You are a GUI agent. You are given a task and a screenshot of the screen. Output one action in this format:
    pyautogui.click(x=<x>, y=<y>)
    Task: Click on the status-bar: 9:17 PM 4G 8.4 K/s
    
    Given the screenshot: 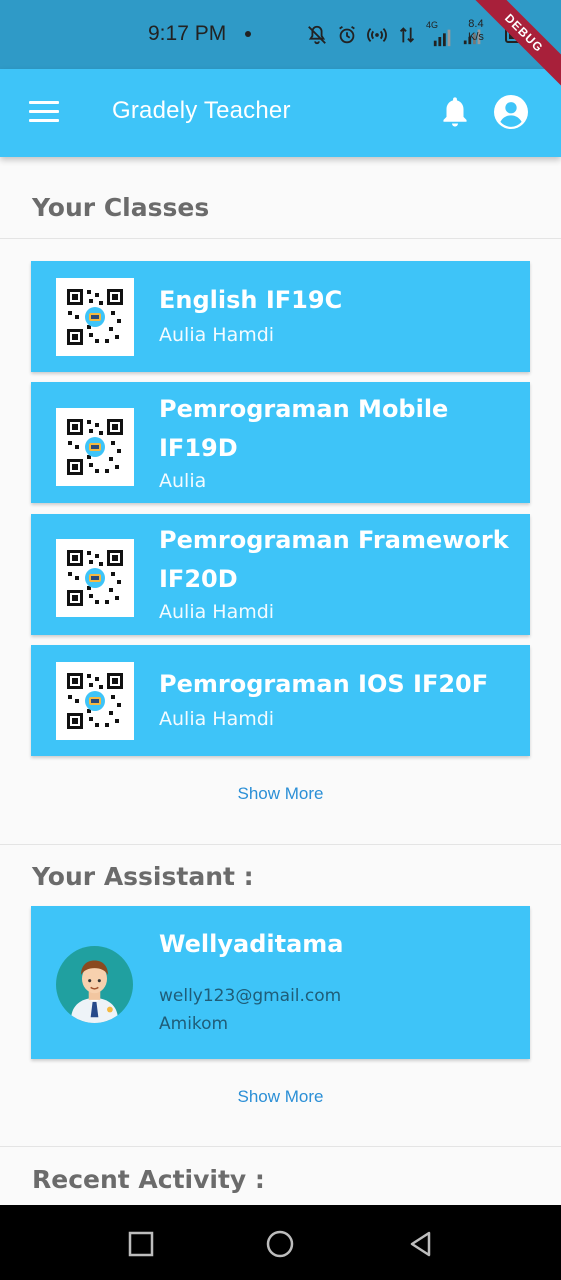 What is the action you would take?
    pyautogui.click(x=280, y=34)
    